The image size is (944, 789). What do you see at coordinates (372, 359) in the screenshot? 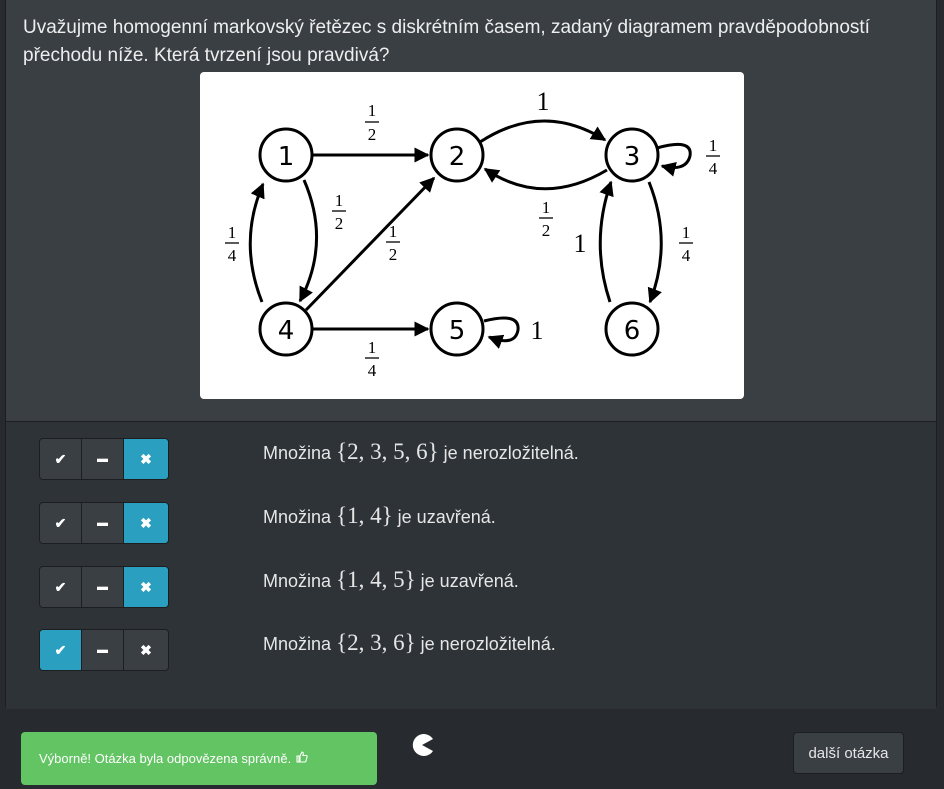
I see `label-4-5: 1 4` at bounding box center [372, 359].